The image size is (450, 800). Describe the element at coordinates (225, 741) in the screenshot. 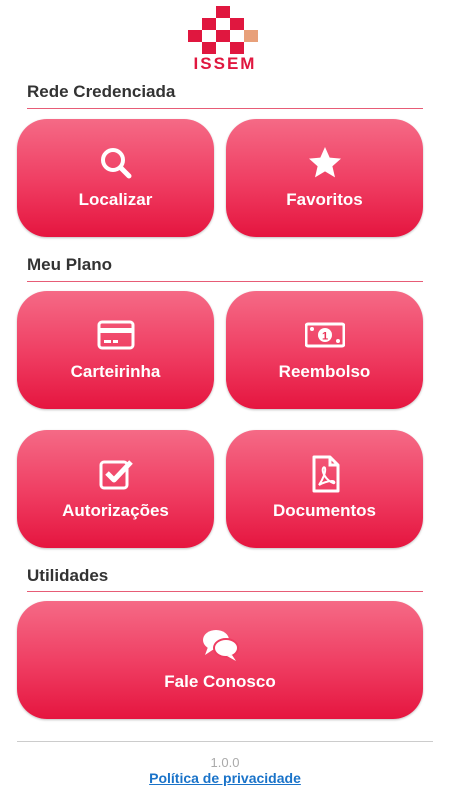

I see `footer-divider` at that location.